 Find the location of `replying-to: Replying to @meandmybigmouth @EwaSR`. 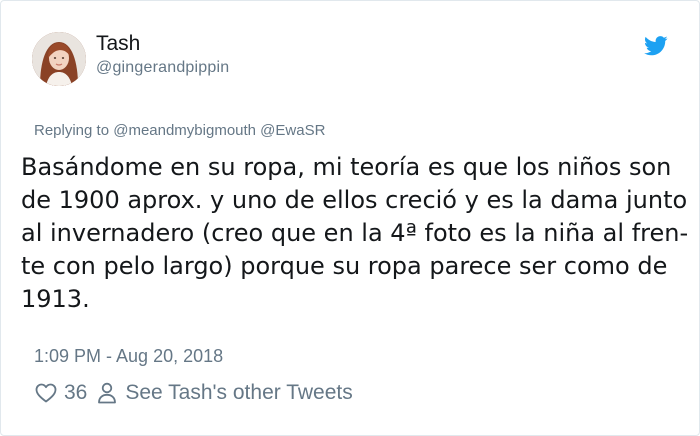

replying-to: Replying to @meandmybigmouth @EwaSR is located at coordinates (179, 130).